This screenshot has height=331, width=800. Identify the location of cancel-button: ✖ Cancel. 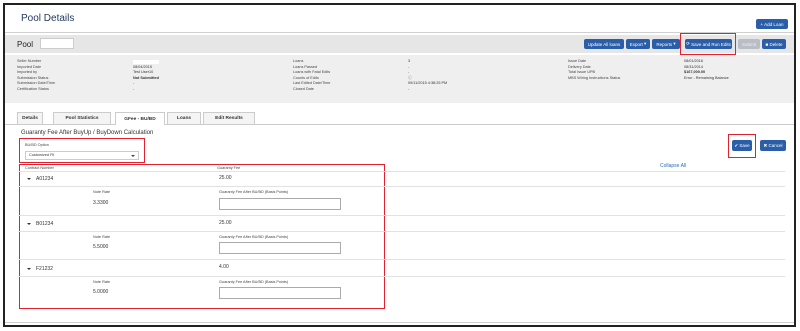
(773, 145).